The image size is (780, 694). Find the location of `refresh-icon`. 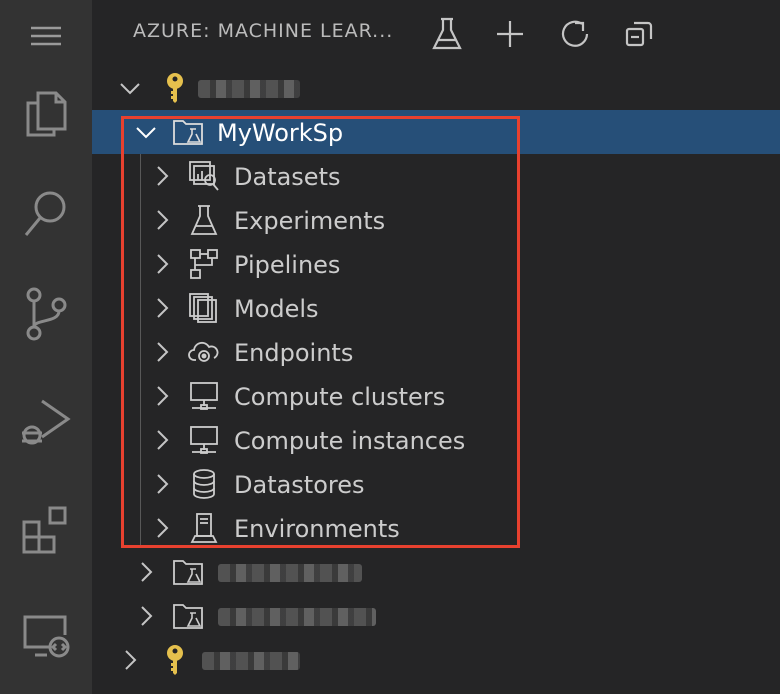

refresh-icon is located at coordinates (575, 34).